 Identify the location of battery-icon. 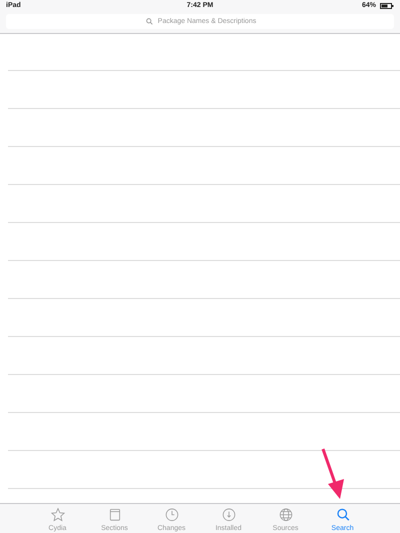
(387, 6).